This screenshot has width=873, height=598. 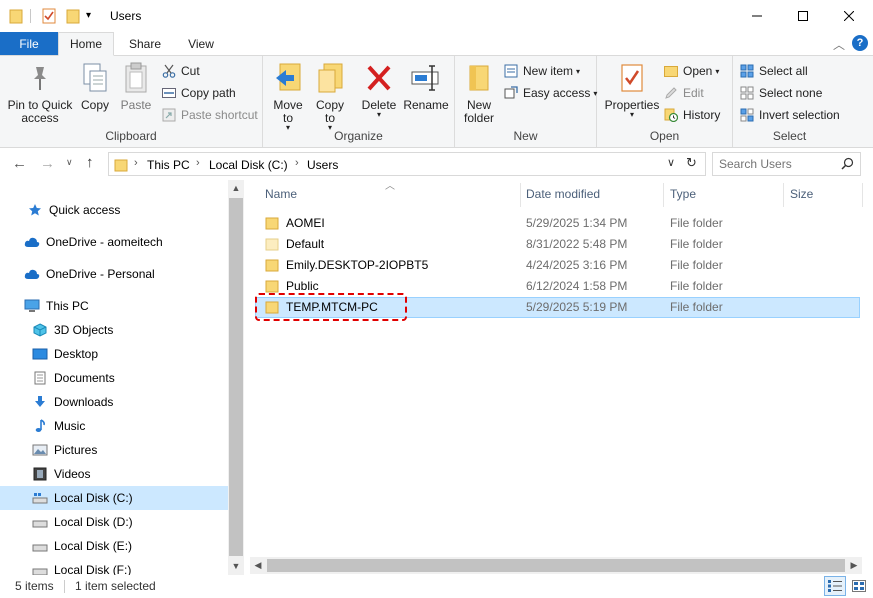 What do you see at coordinates (835, 586) in the screenshot?
I see `details-view-button` at bounding box center [835, 586].